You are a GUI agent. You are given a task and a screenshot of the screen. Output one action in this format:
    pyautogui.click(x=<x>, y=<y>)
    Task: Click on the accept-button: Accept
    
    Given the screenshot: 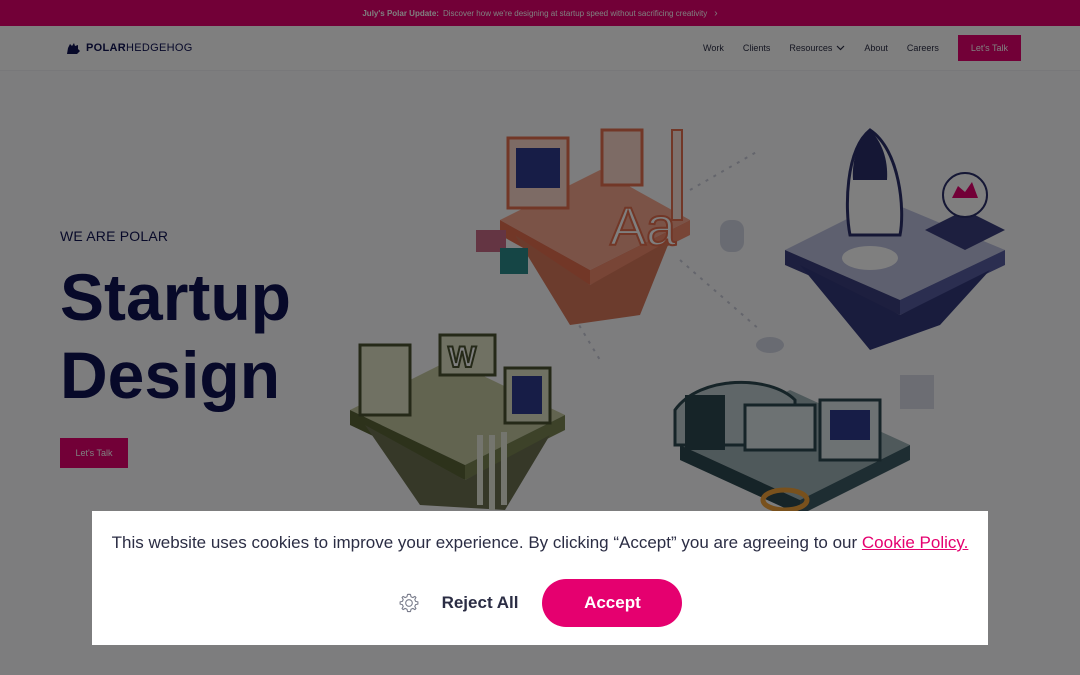 What is the action you would take?
    pyautogui.click(x=612, y=603)
    